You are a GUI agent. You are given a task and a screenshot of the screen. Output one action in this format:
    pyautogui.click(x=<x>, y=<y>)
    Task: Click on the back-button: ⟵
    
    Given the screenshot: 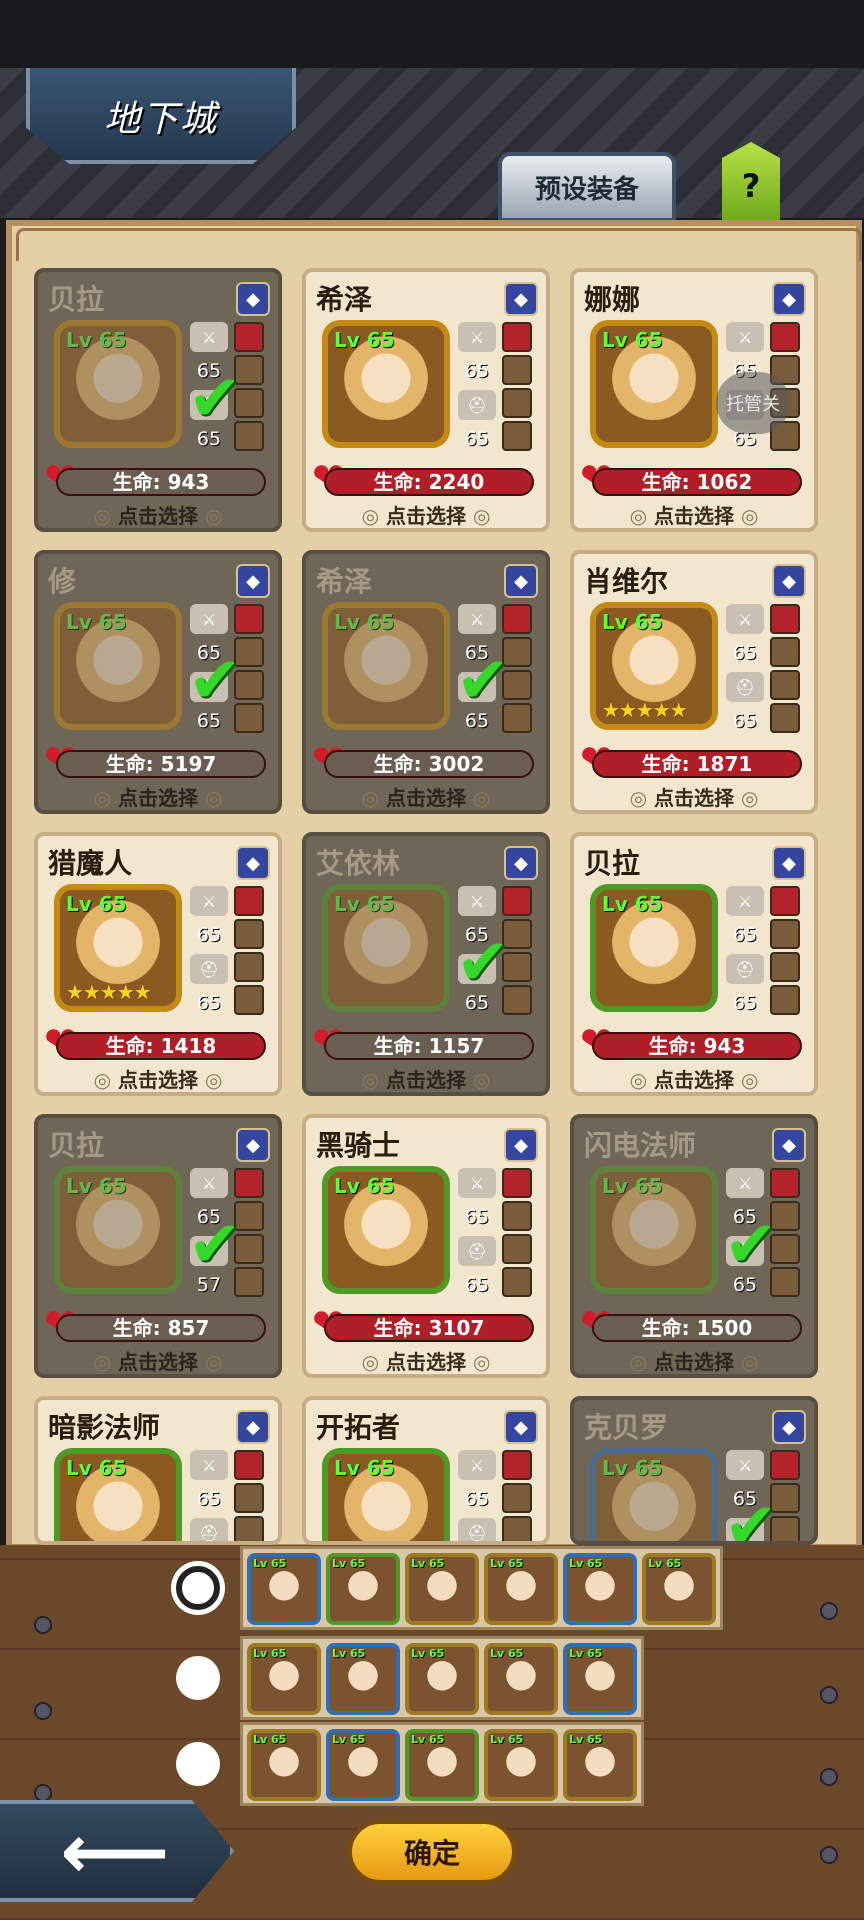 What is the action you would take?
    pyautogui.click(x=117, y=1851)
    